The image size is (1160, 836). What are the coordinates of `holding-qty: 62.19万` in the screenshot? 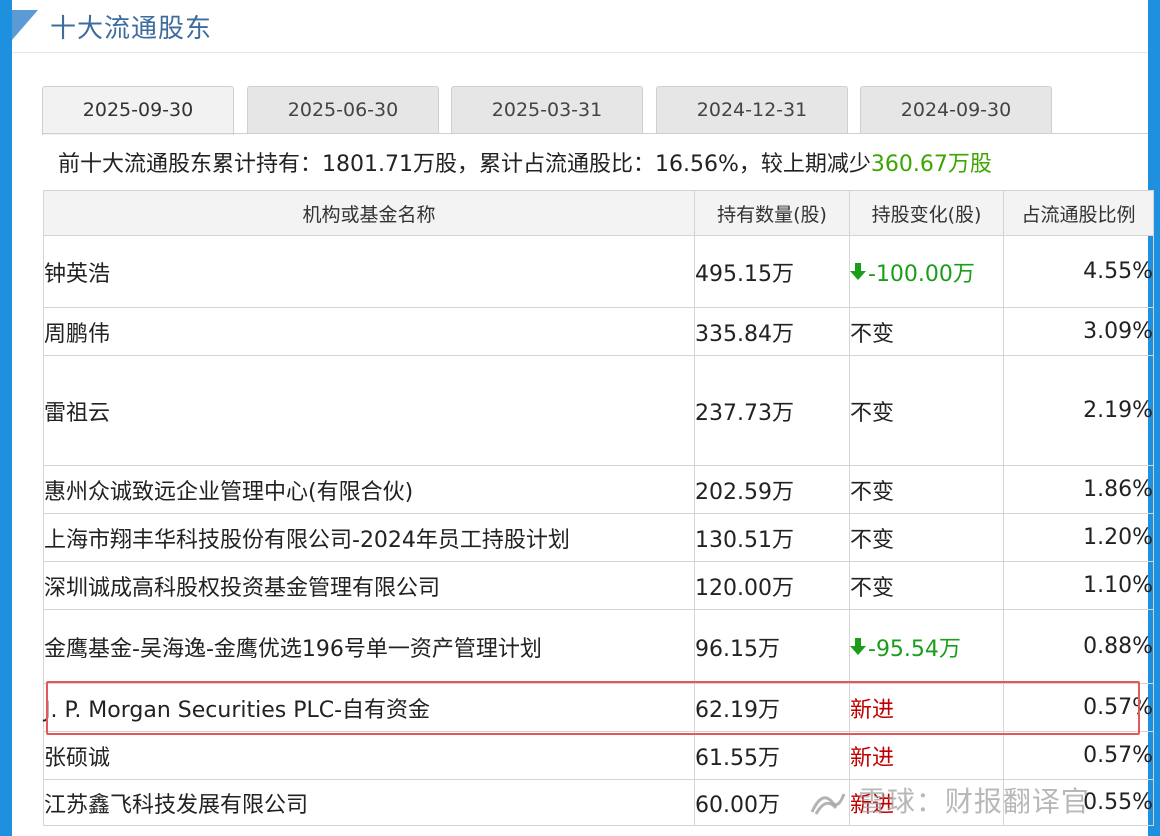 It's located at (772, 707).